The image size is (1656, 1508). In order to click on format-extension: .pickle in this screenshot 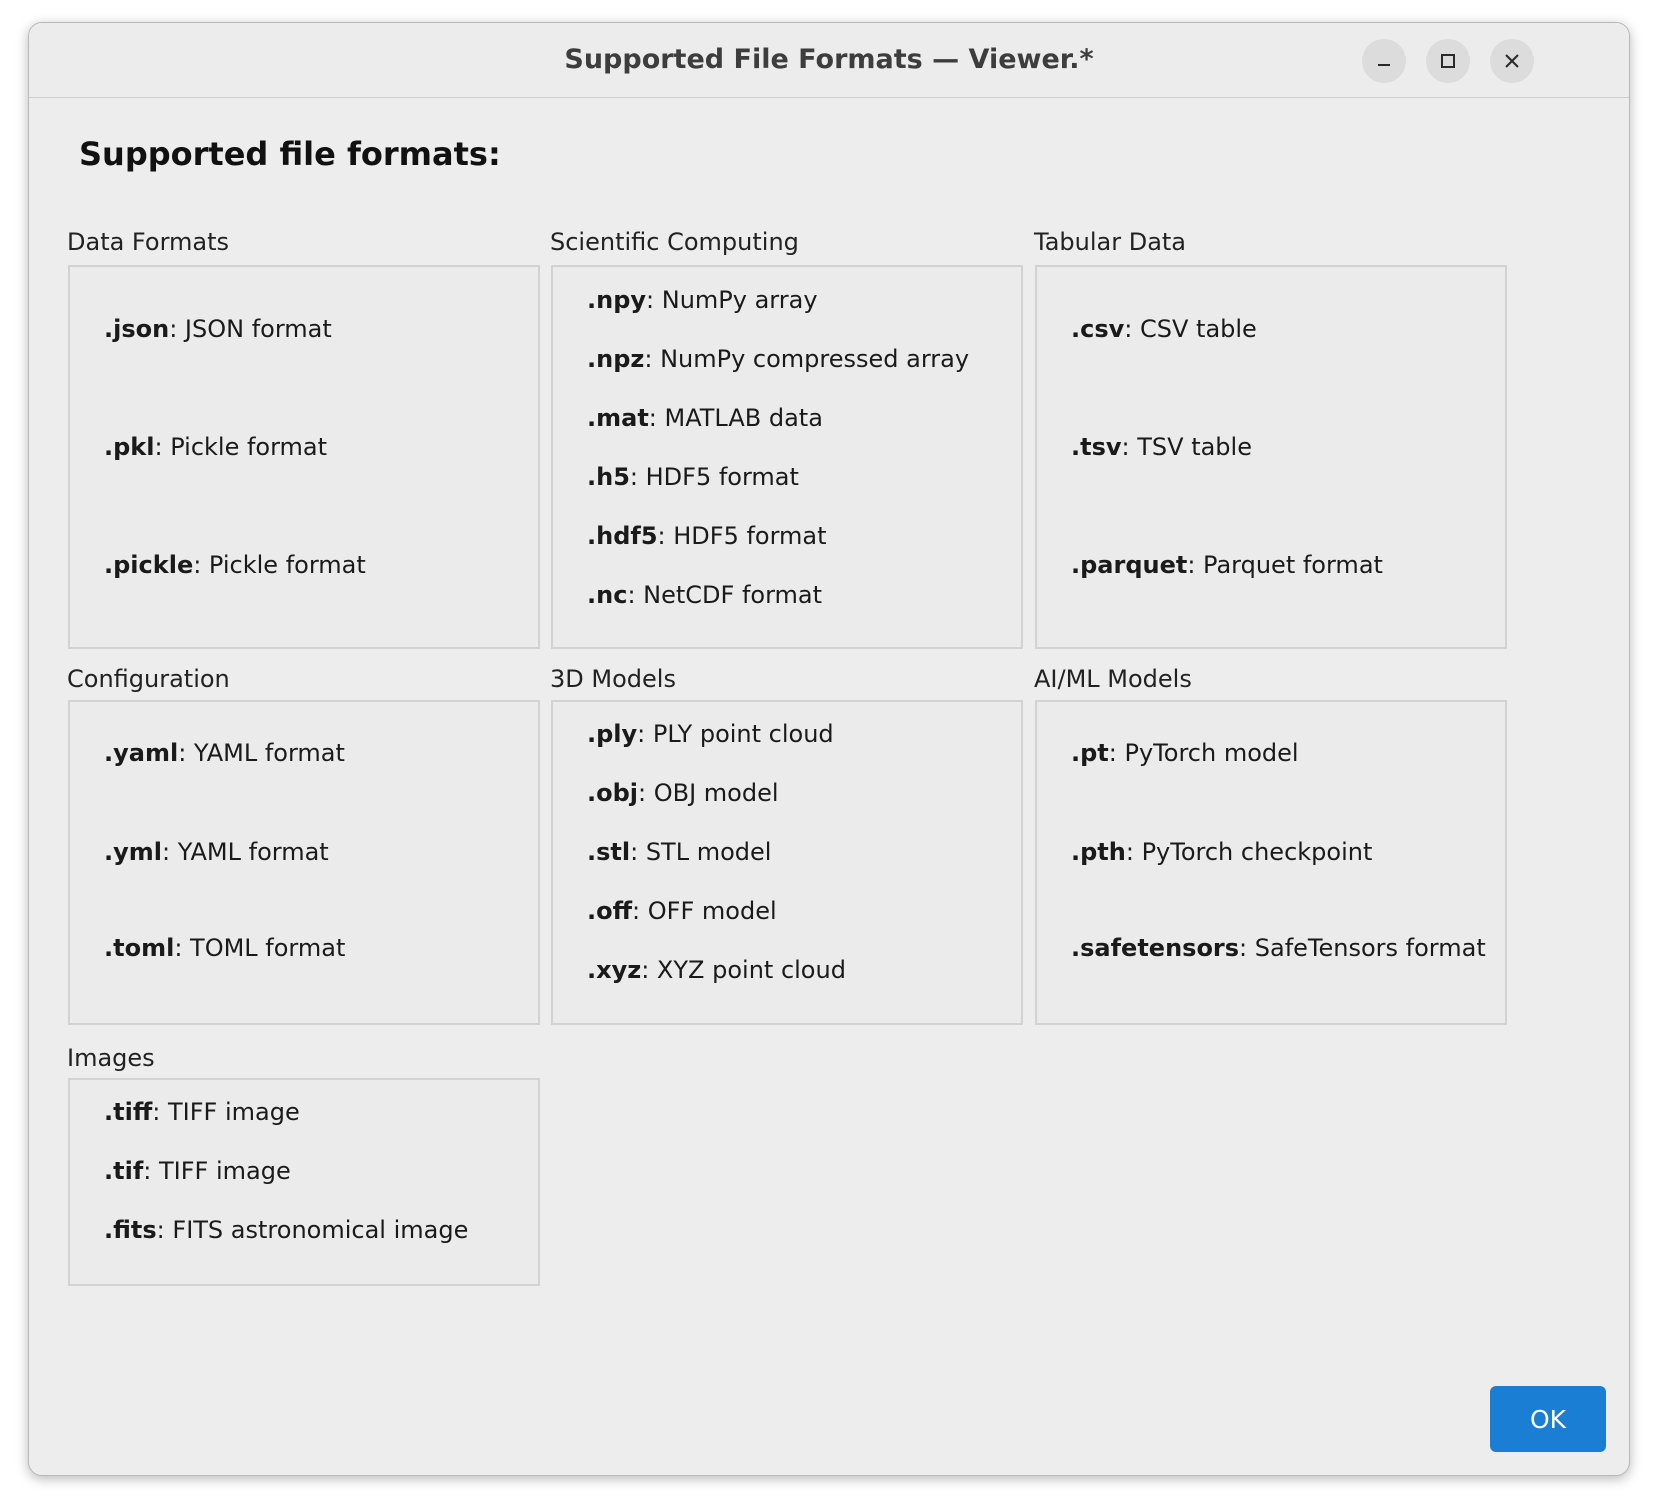, I will do `click(149, 565)`.